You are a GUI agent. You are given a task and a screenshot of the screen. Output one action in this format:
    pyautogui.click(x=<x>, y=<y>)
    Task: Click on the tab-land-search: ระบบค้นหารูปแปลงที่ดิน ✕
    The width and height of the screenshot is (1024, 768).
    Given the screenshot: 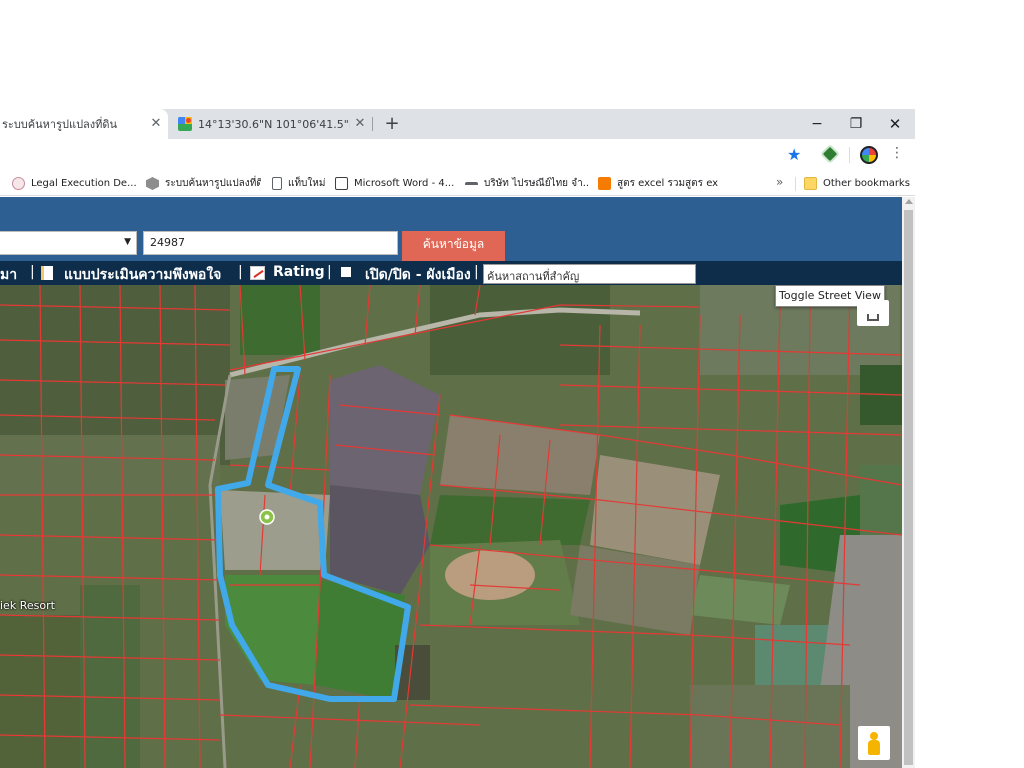 What is the action you would take?
    pyautogui.click(x=84, y=124)
    